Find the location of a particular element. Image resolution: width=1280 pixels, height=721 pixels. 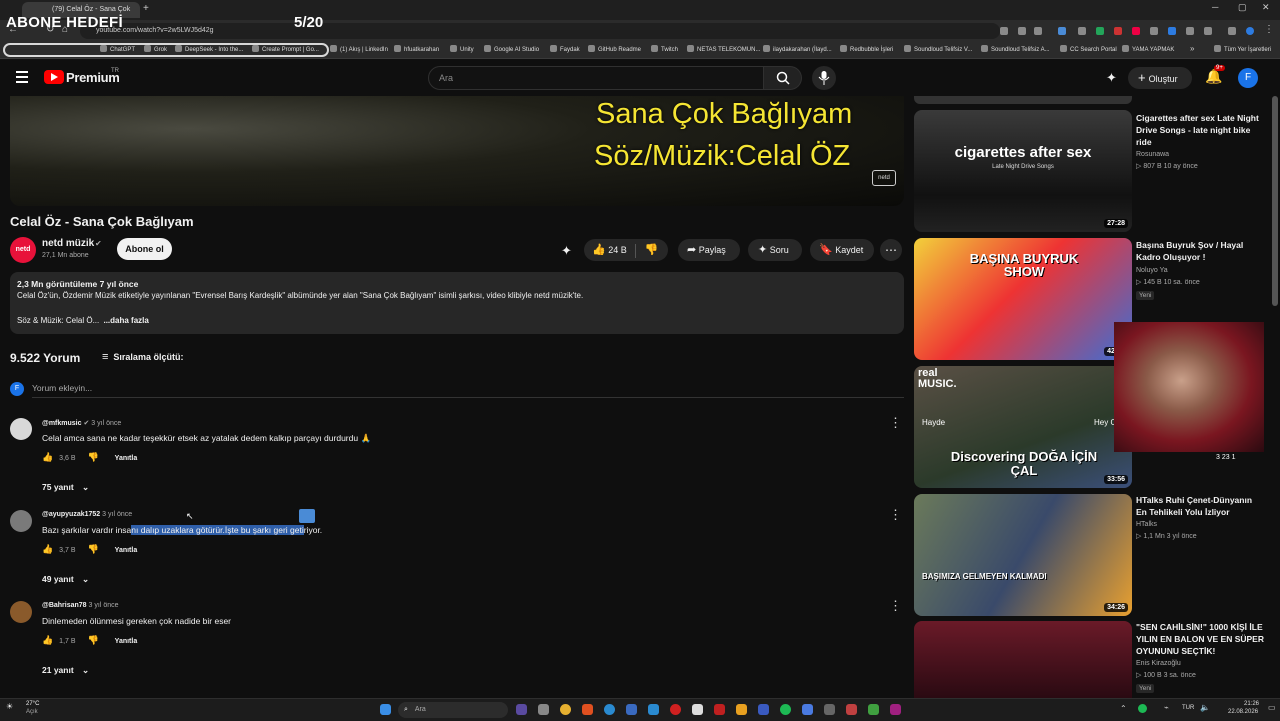

show-more-link: ...daha fazla is located at coordinates (125, 320).